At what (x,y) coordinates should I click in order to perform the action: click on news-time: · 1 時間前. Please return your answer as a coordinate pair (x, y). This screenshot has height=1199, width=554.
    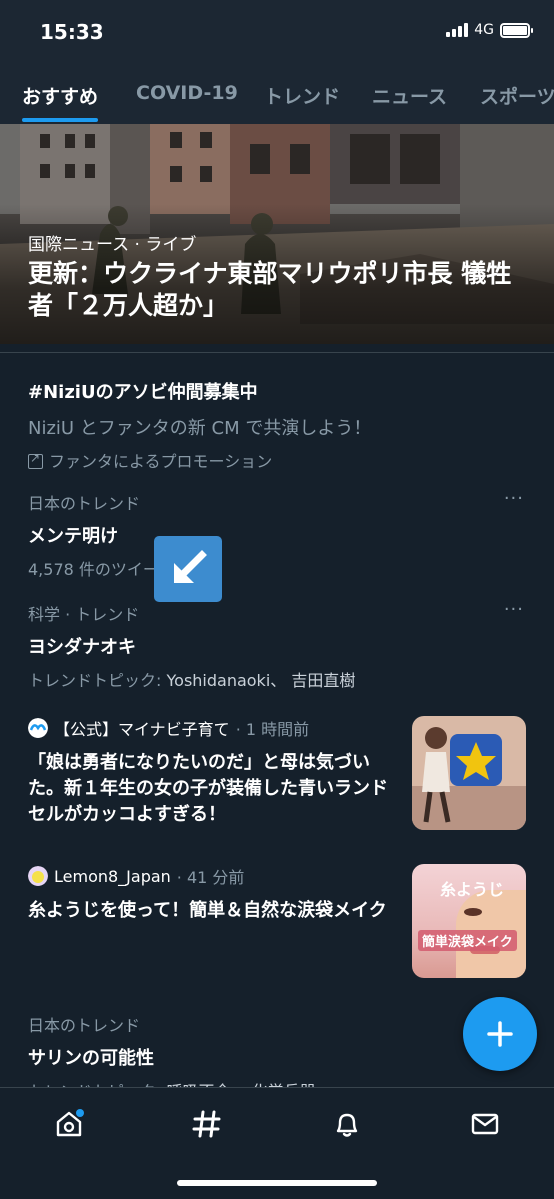
    Looking at the image, I should click on (272, 729).